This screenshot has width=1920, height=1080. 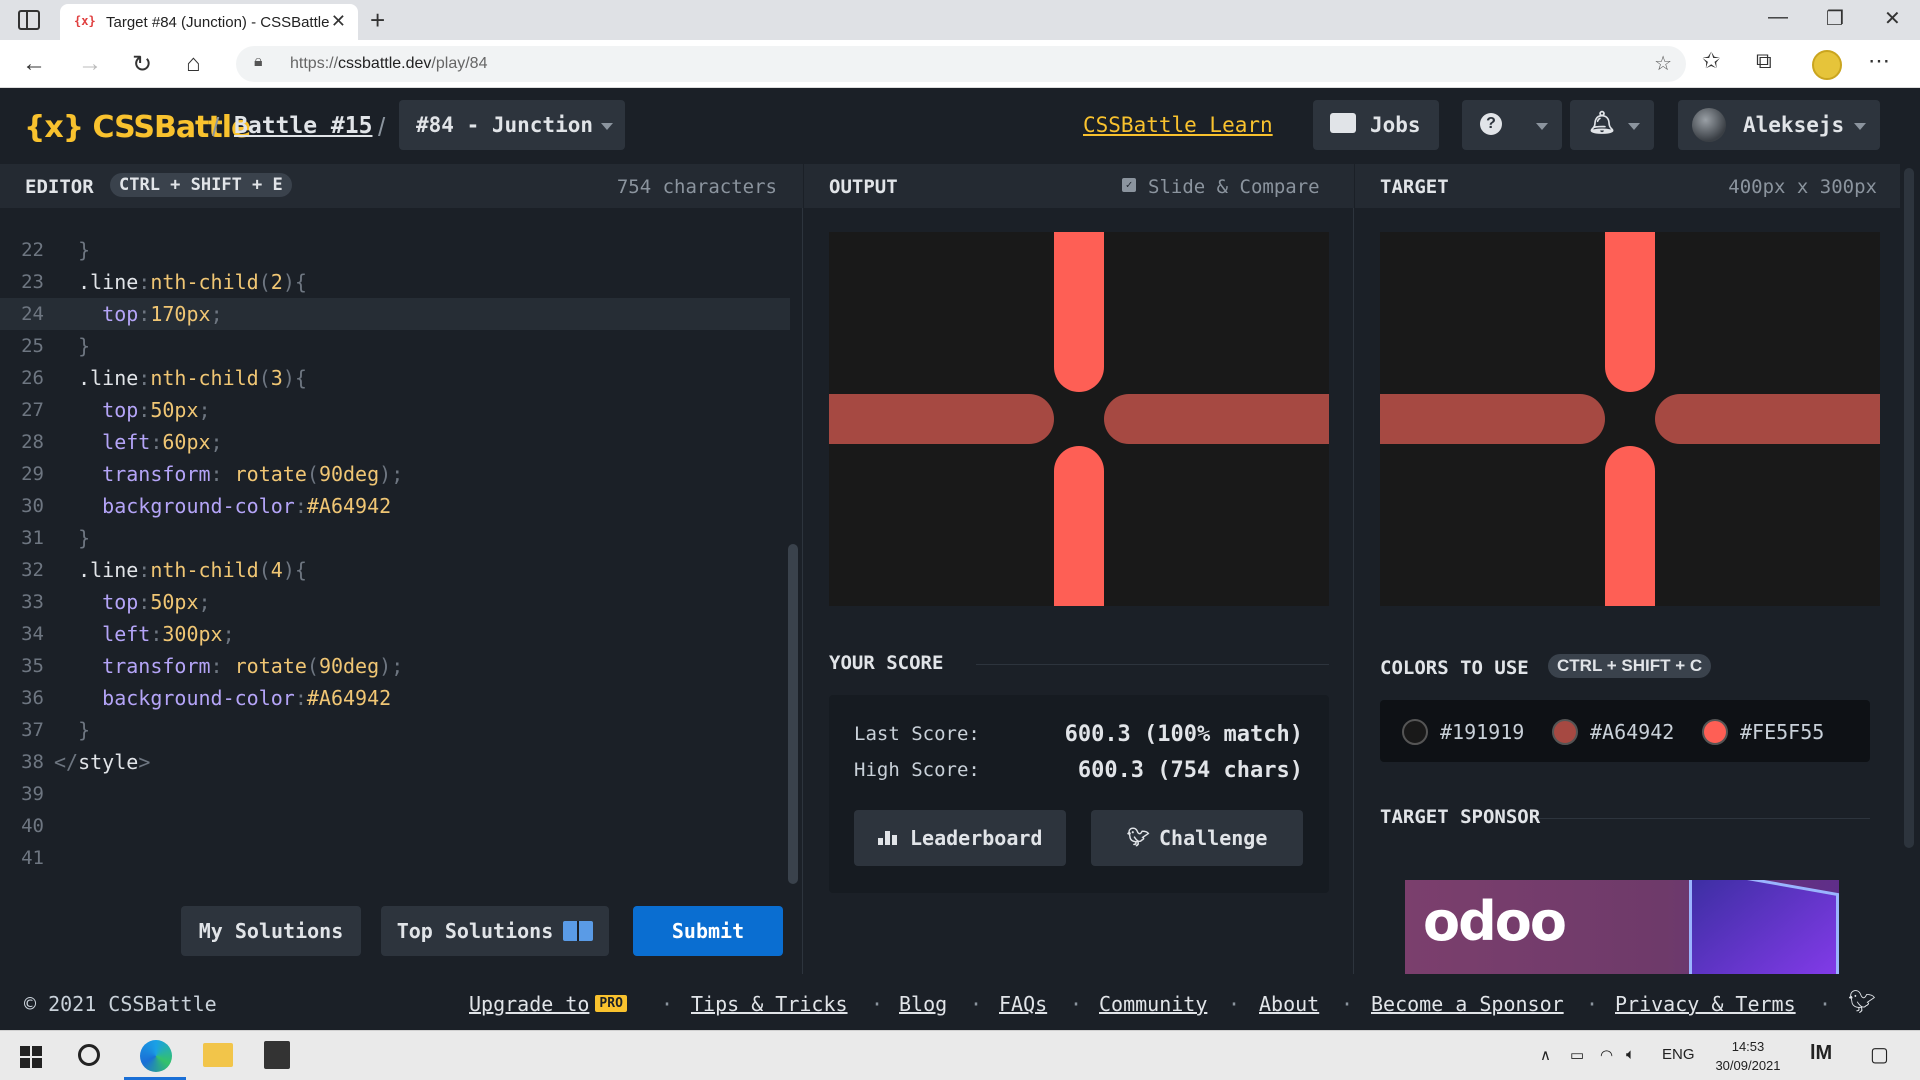 What do you see at coordinates (395, 410) in the screenshot?
I see `code-line: 27 top:50px;` at bounding box center [395, 410].